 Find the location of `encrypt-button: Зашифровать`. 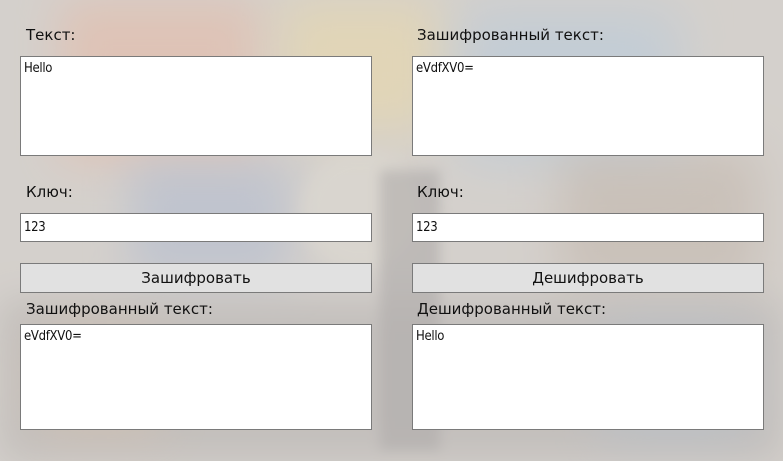

encrypt-button: Зашифровать is located at coordinates (196, 278).